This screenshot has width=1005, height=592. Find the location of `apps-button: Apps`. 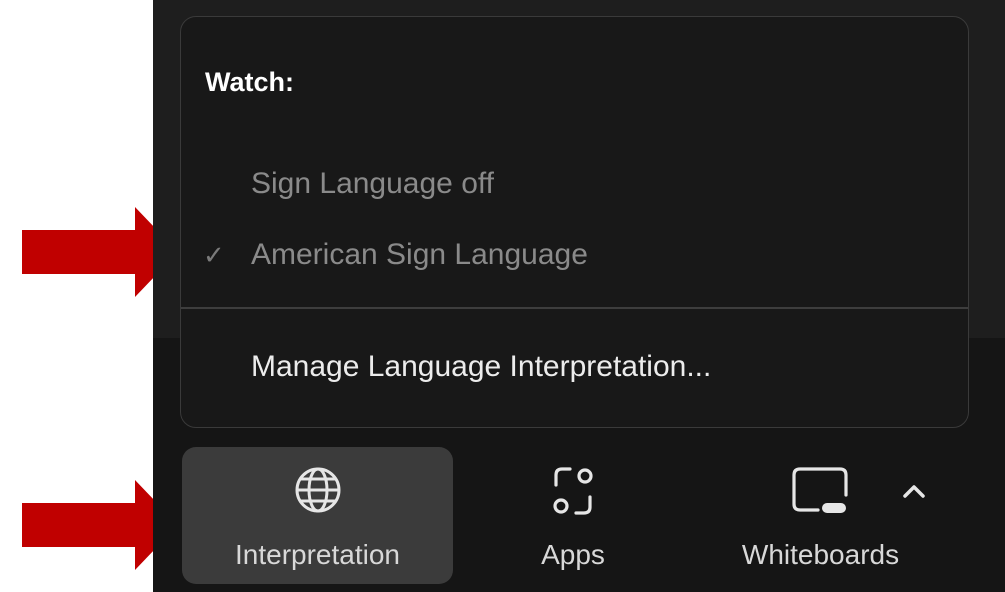

apps-button: Apps is located at coordinates (573, 515).